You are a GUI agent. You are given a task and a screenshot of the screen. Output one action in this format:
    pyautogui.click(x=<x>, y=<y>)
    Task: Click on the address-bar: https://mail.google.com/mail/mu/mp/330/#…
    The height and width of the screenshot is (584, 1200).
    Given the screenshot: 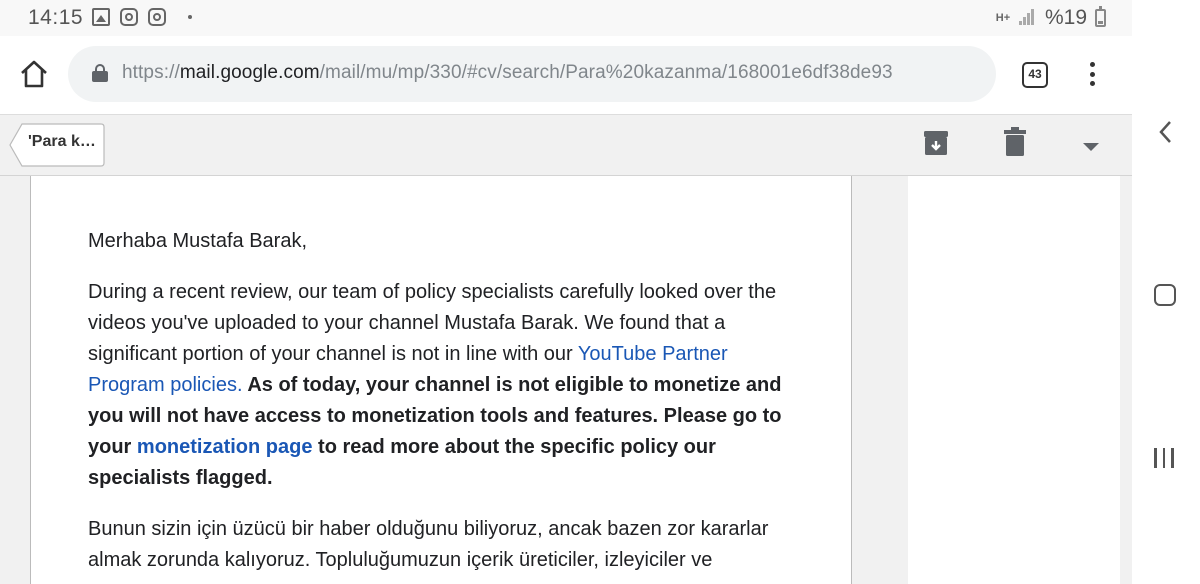 What is the action you would take?
    pyautogui.click(x=532, y=74)
    